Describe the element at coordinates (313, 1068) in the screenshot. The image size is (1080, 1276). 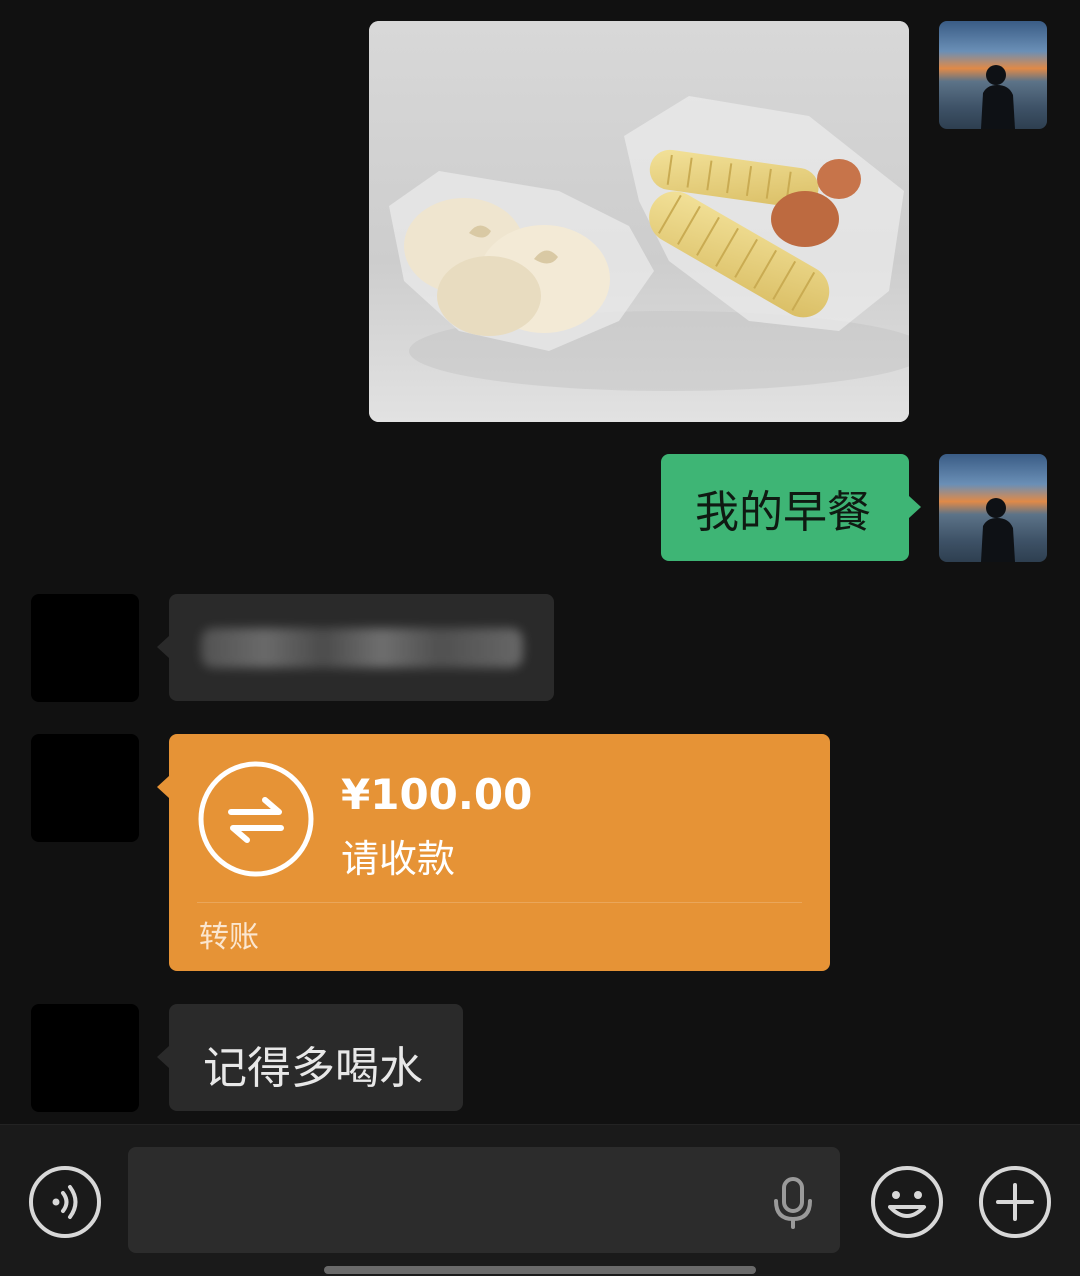
I see `received-message-text: 记得多喝水` at that location.